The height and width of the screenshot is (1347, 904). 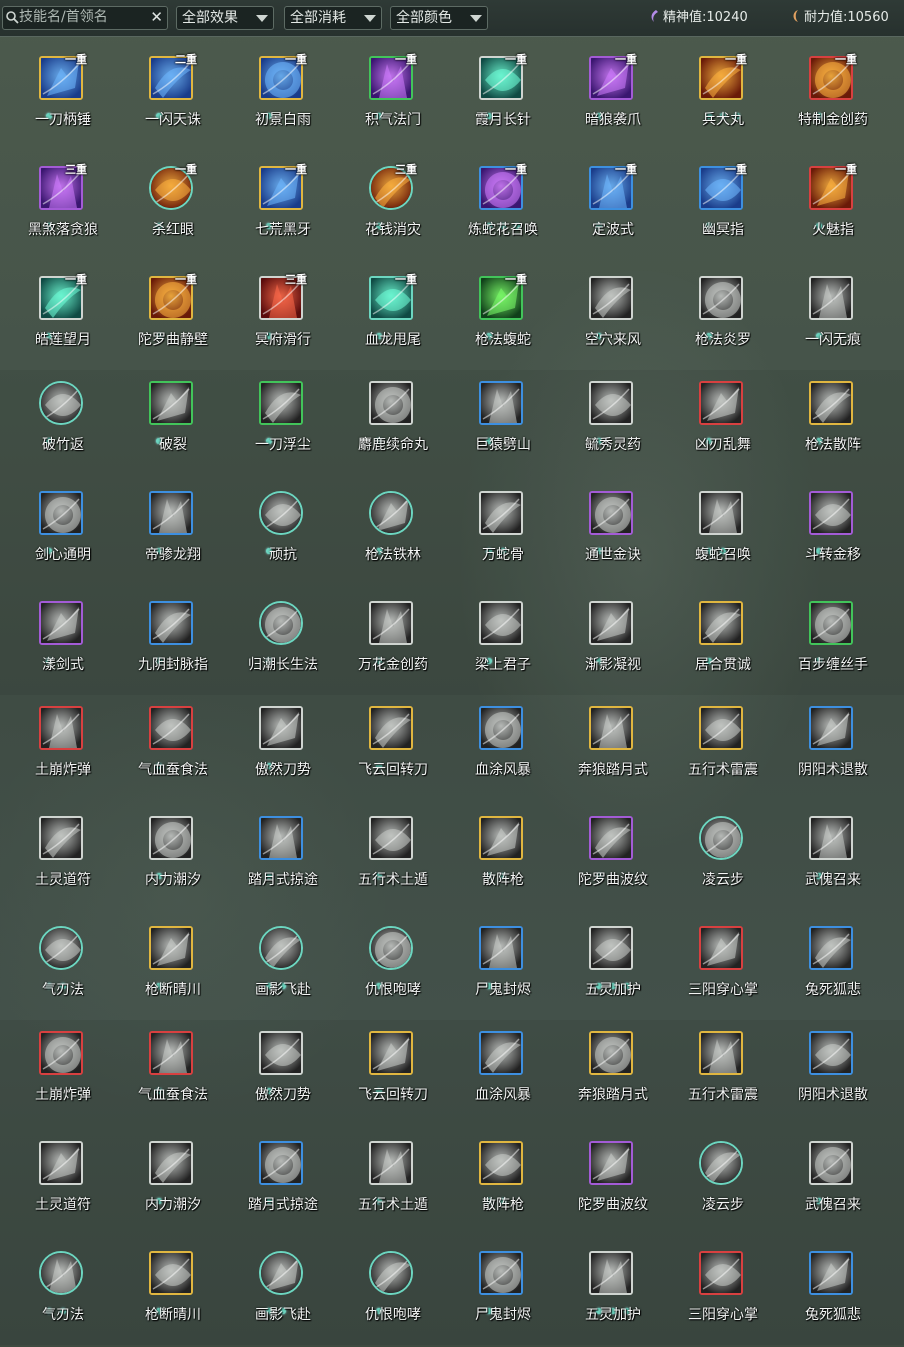 I want to click on skill-cell: 九阴封脉指, so click(x=173, y=647).